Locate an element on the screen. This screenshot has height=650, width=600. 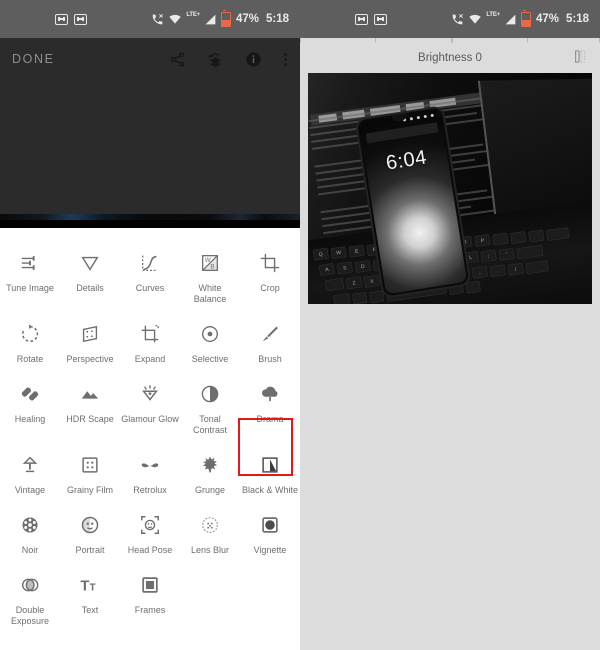
tool-portrait: Portrait is located at coordinates (90, 532).